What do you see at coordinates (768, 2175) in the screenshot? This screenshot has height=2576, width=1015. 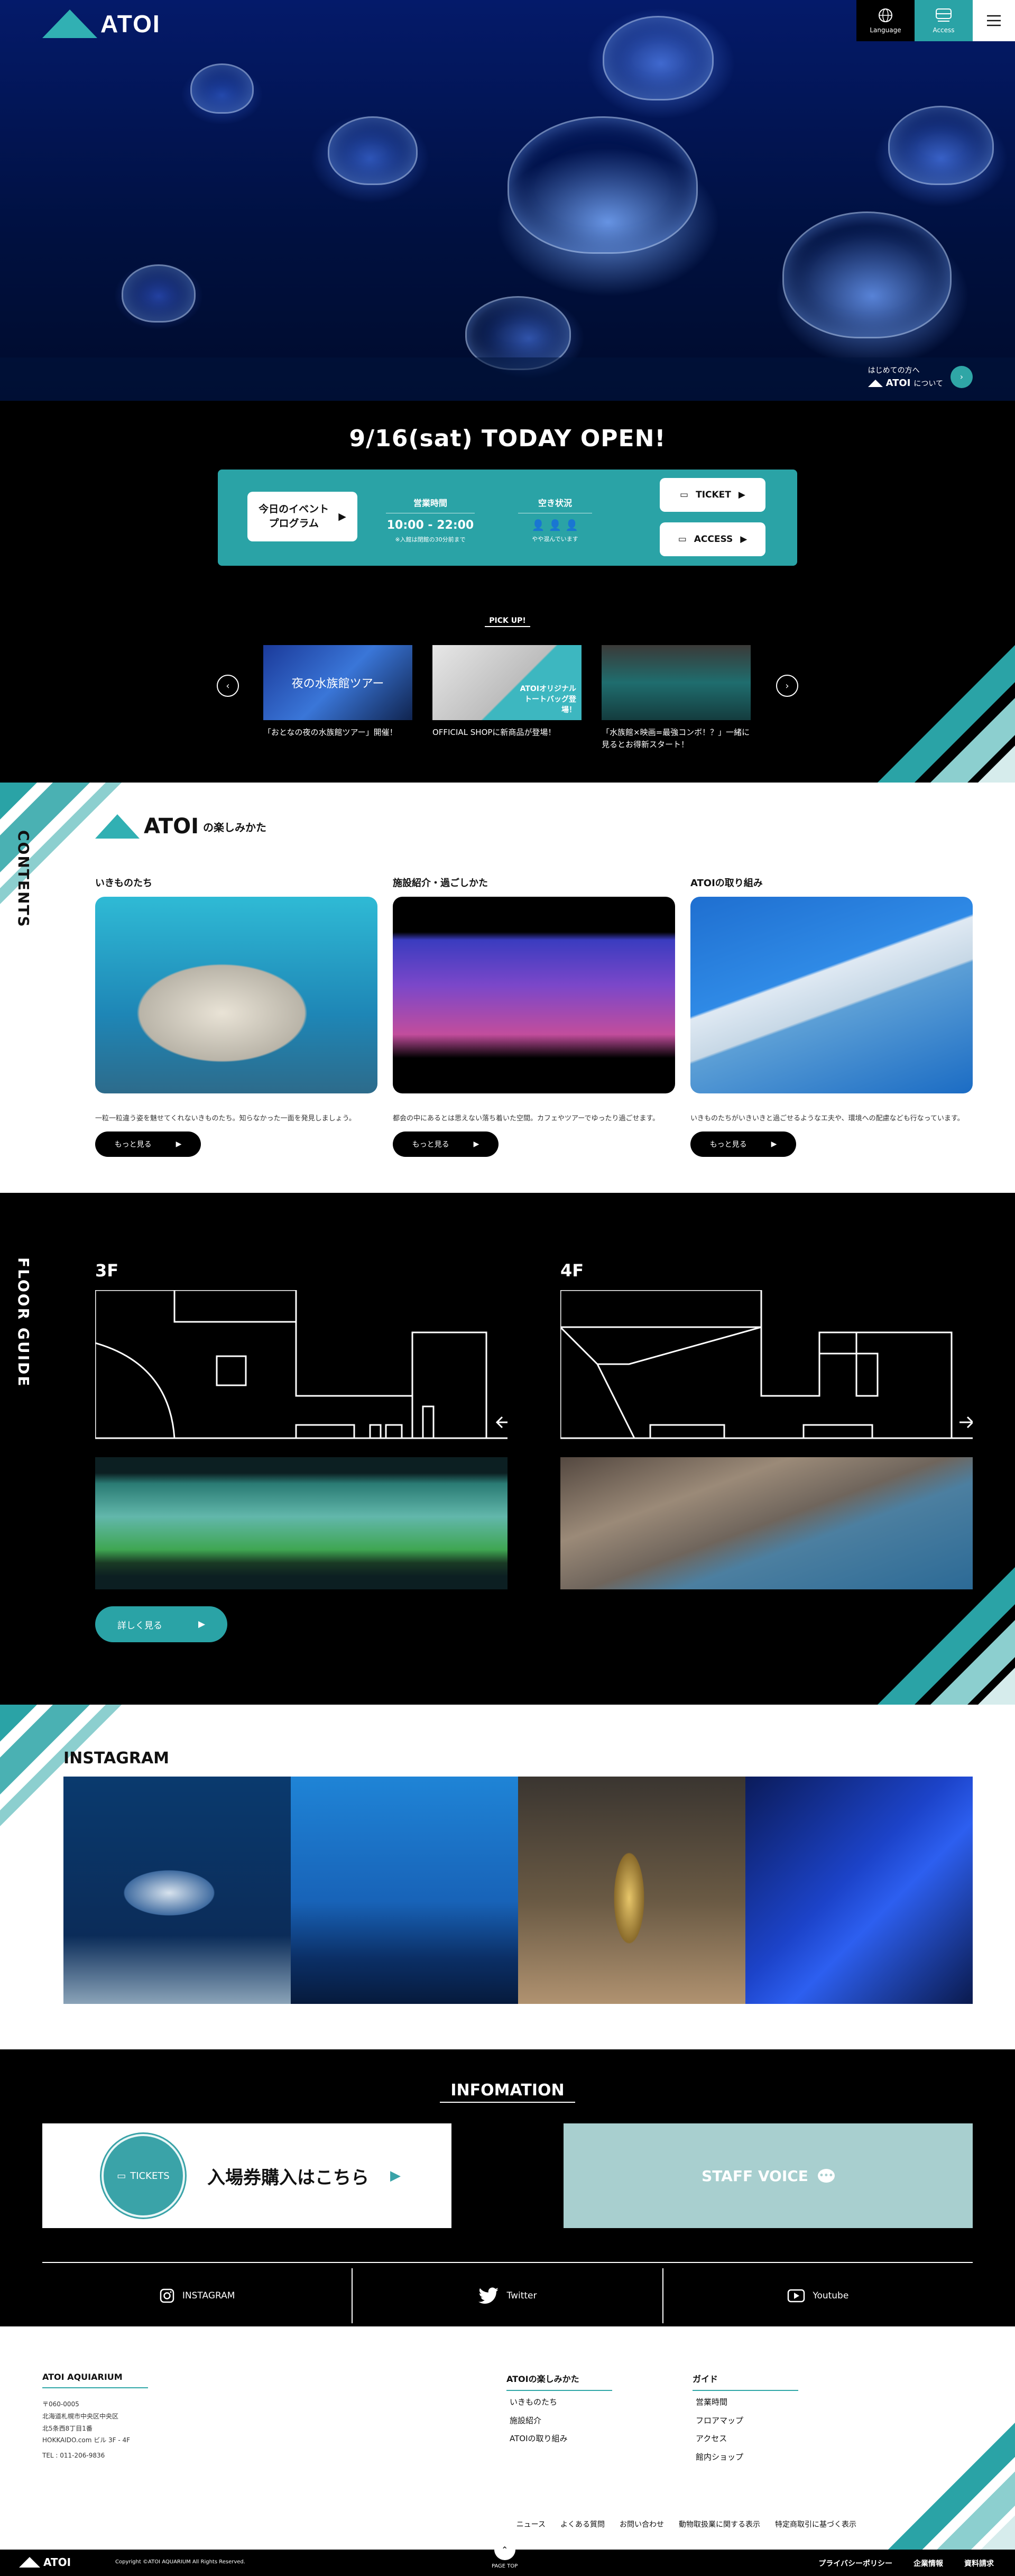 I see `staff-voice-link: STAFF VOICE •••` at bounding box center [768, 2175].